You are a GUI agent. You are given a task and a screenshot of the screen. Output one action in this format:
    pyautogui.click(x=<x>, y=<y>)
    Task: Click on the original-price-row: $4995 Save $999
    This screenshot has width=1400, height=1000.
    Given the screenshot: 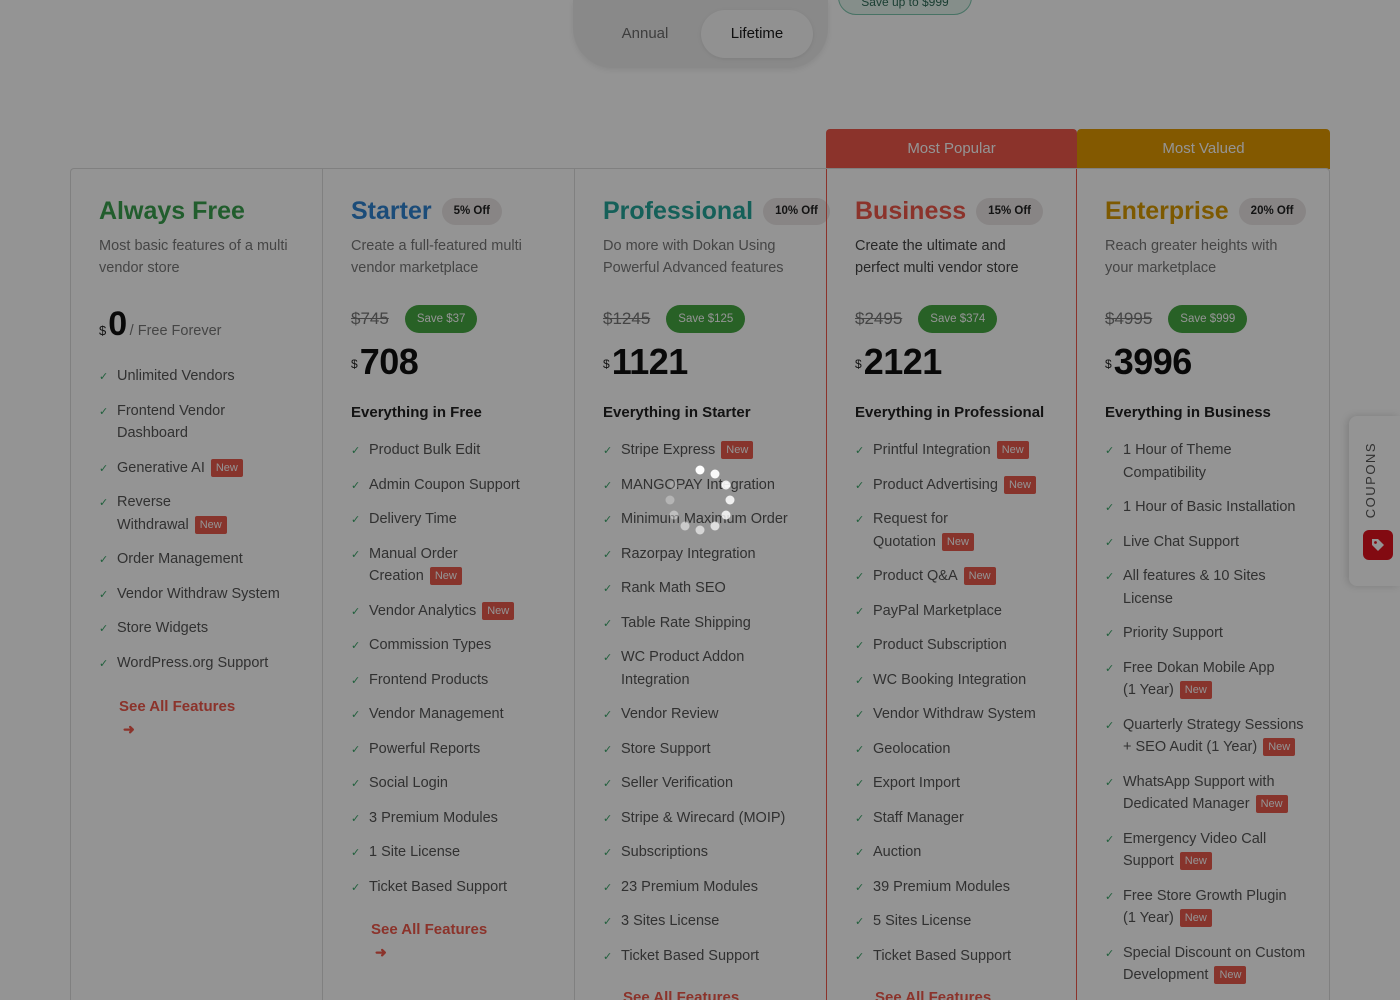 What is the action you would take?
    pyautogui.click(x=1176, y=319)
    